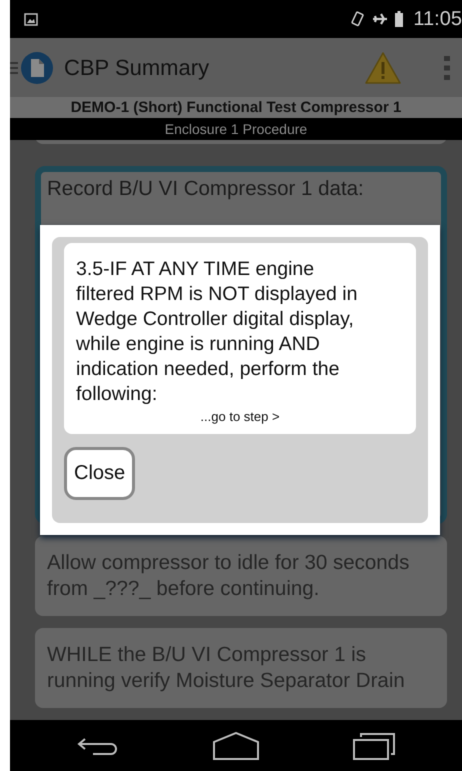 The height and width of the screenshot is (771, 462). What do you see at coordinates (447, 67) in the screenshot?
I see `overflow-menu-icon` at bounding box center [447, 67].